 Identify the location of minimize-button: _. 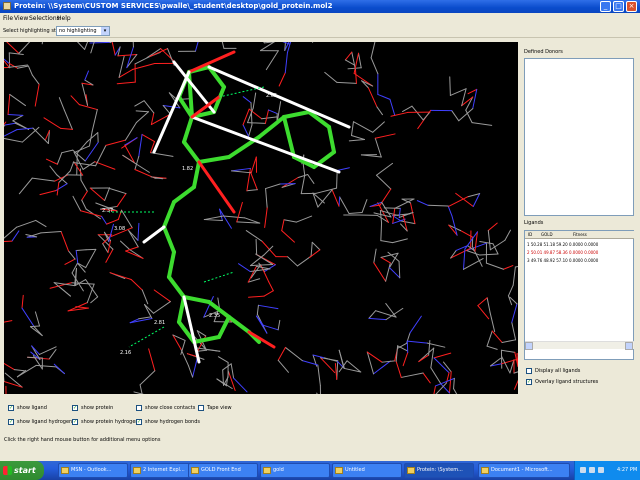
(605, 6).